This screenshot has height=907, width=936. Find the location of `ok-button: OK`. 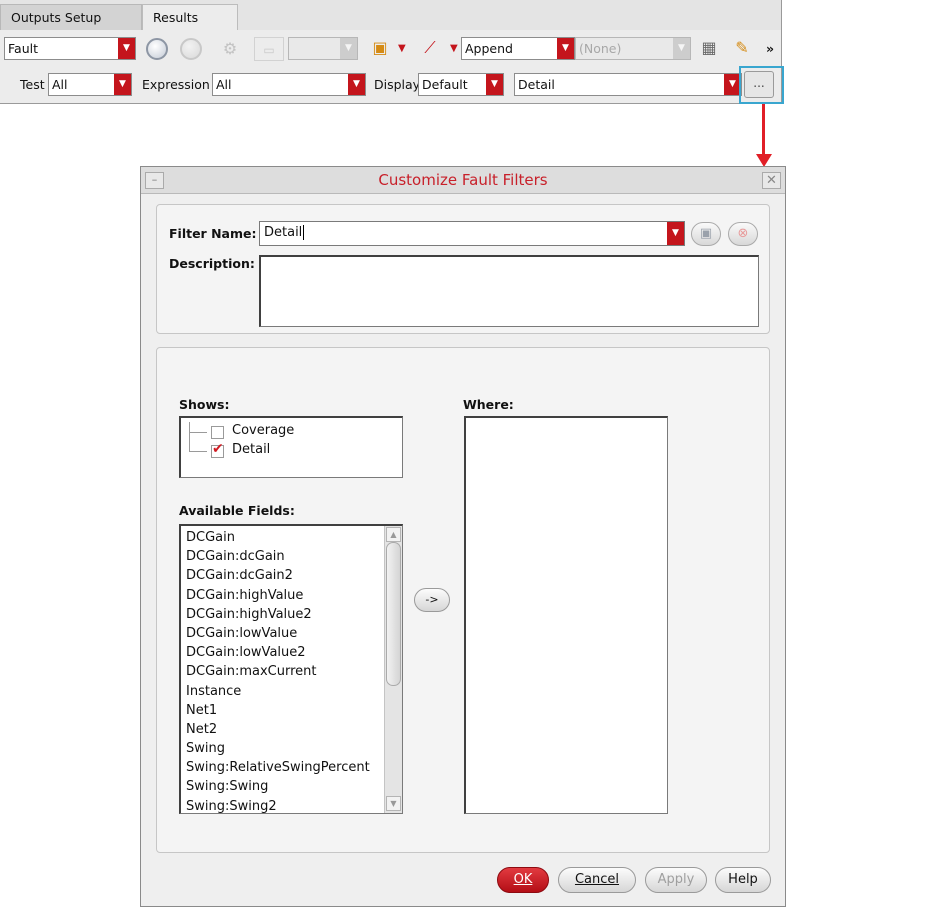

ok-button: OK is located at coordinates (523, 880).